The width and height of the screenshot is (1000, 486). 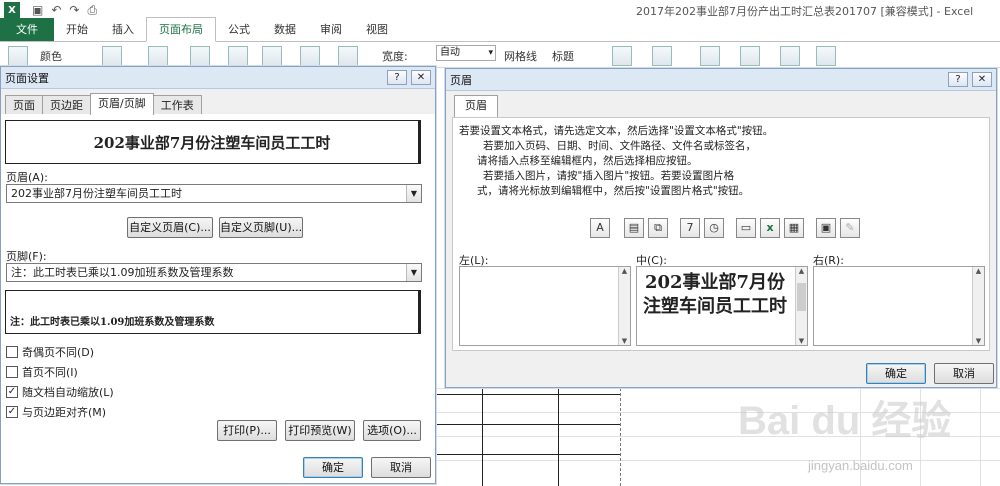 I want to click on footer-label: 页脚(F):, so click(x=26, y=256).